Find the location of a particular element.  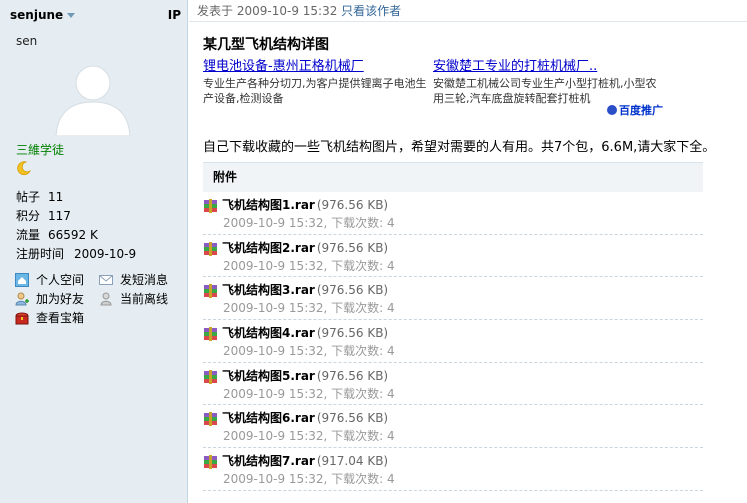

attachment-size: (917.04 KB) is located at coordinates (352, 461).